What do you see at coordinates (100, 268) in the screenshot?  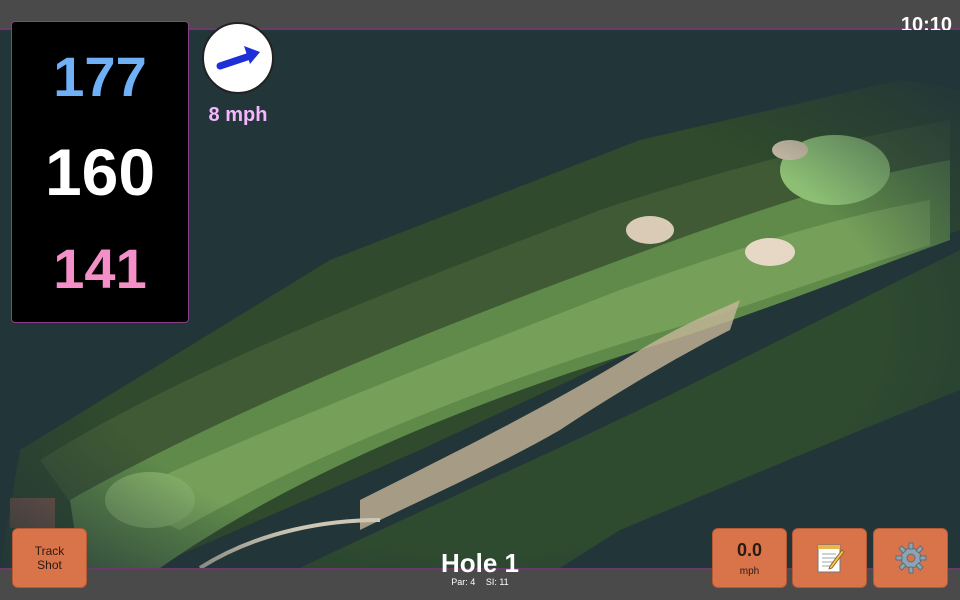 I see `distance-to-front: 141` at bounding box center [100, 268].